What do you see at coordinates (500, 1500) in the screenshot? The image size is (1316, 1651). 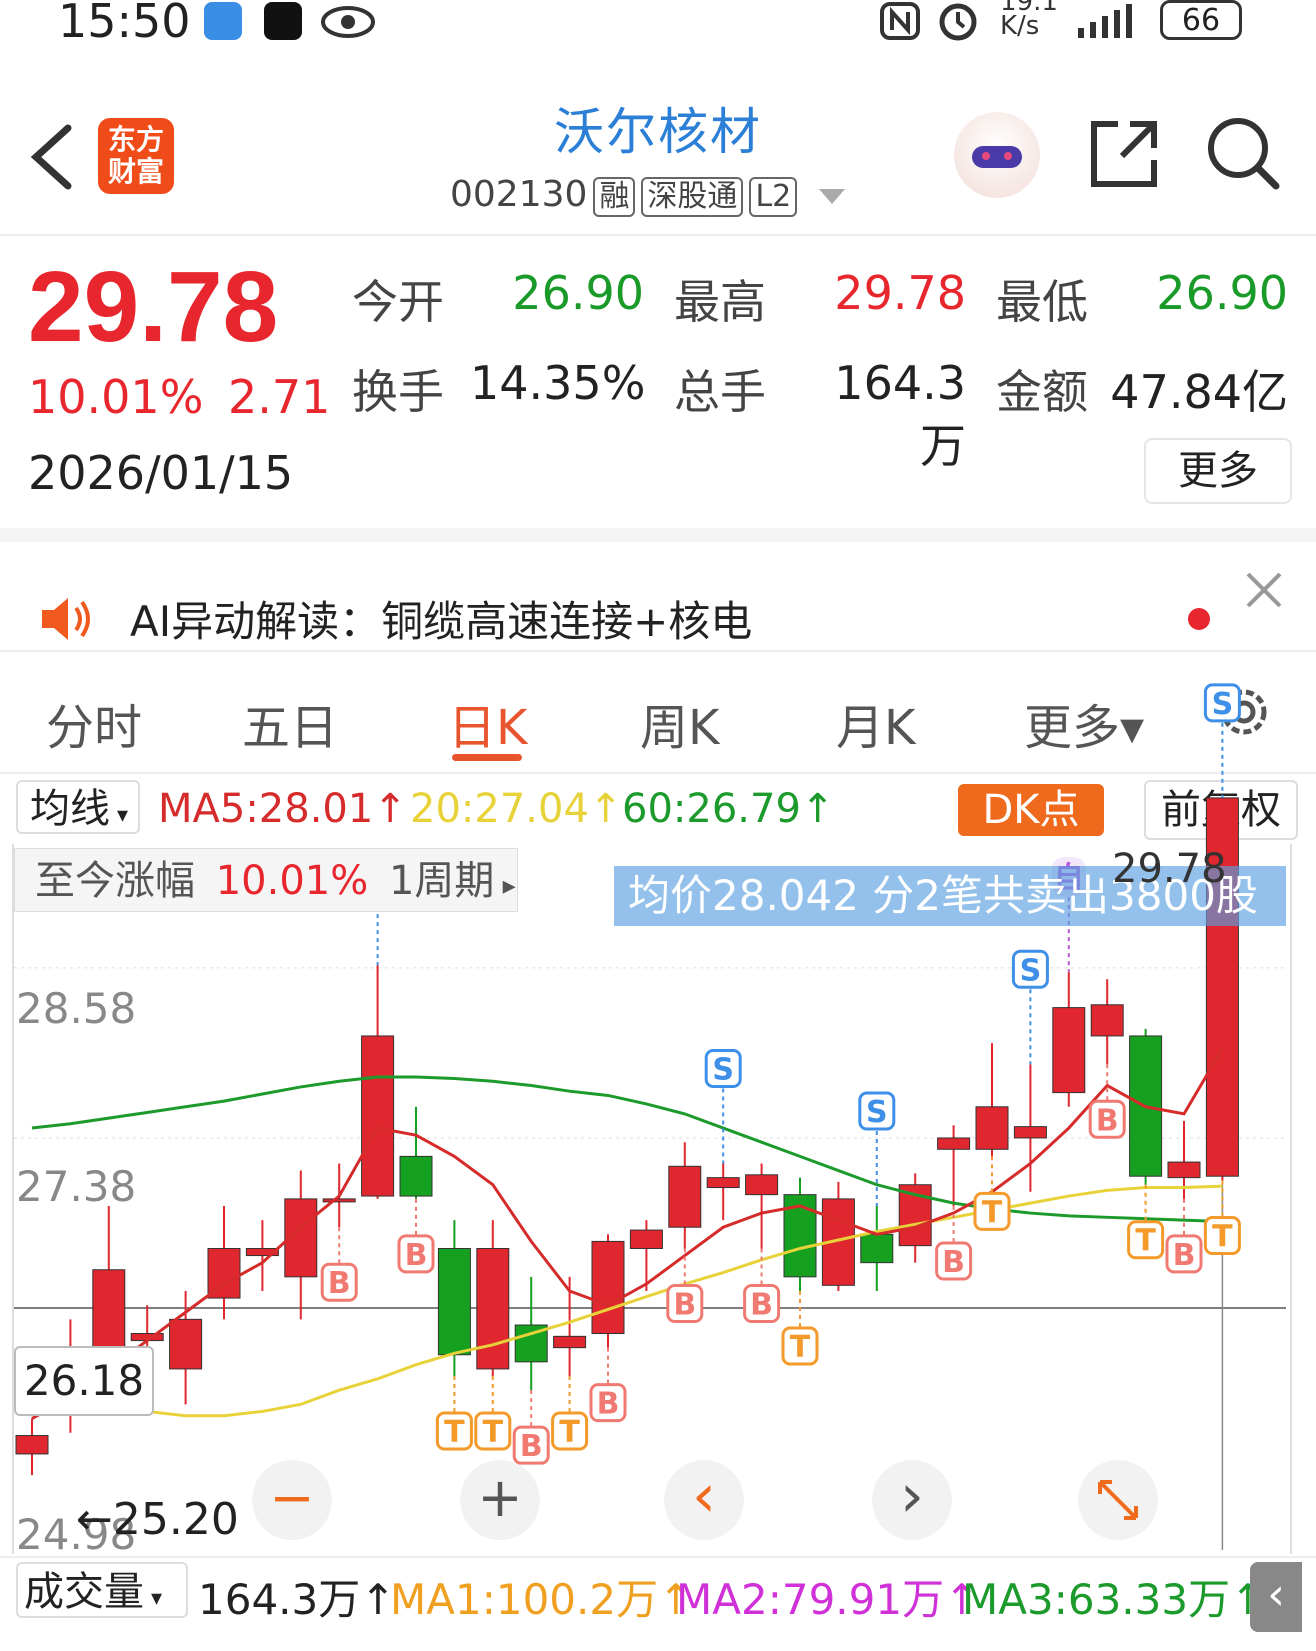 I see `zoom-in-button: +` at bounding box center [500, 1500].